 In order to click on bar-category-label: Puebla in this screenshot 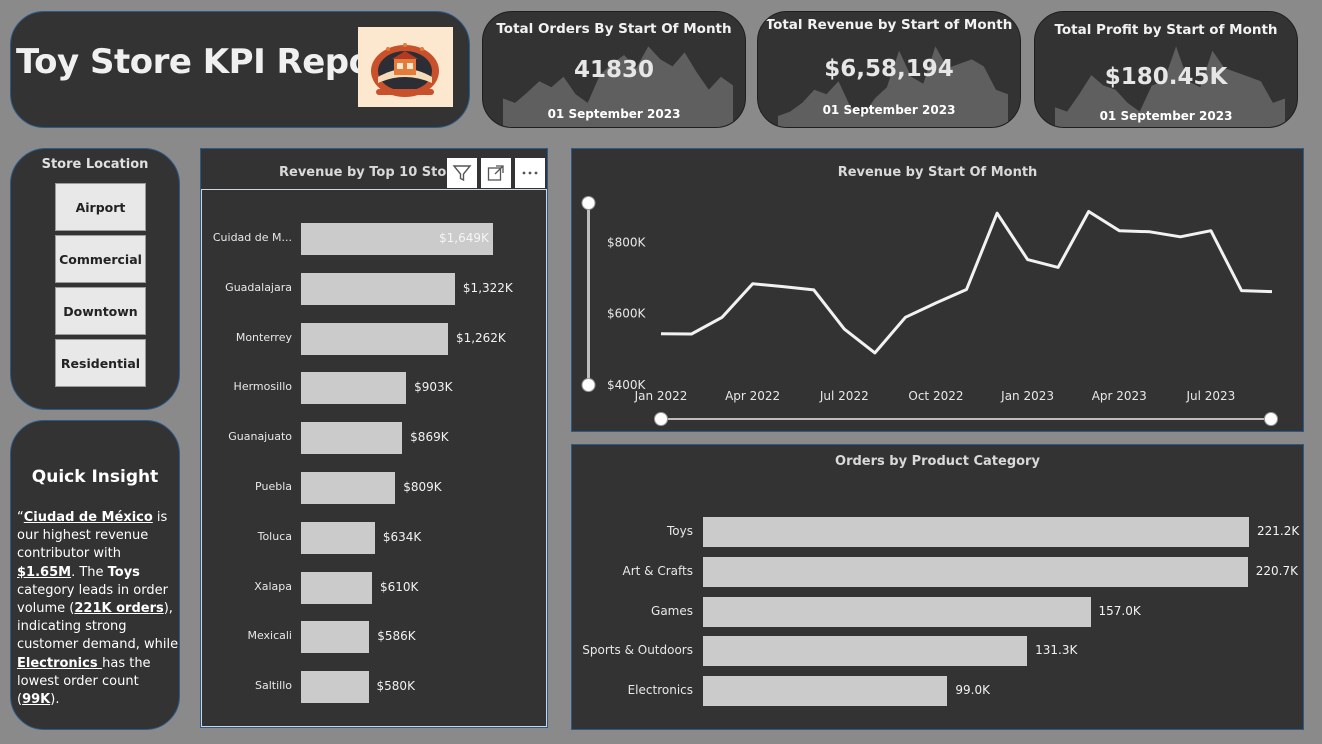, I will do `click(273, 486)`.